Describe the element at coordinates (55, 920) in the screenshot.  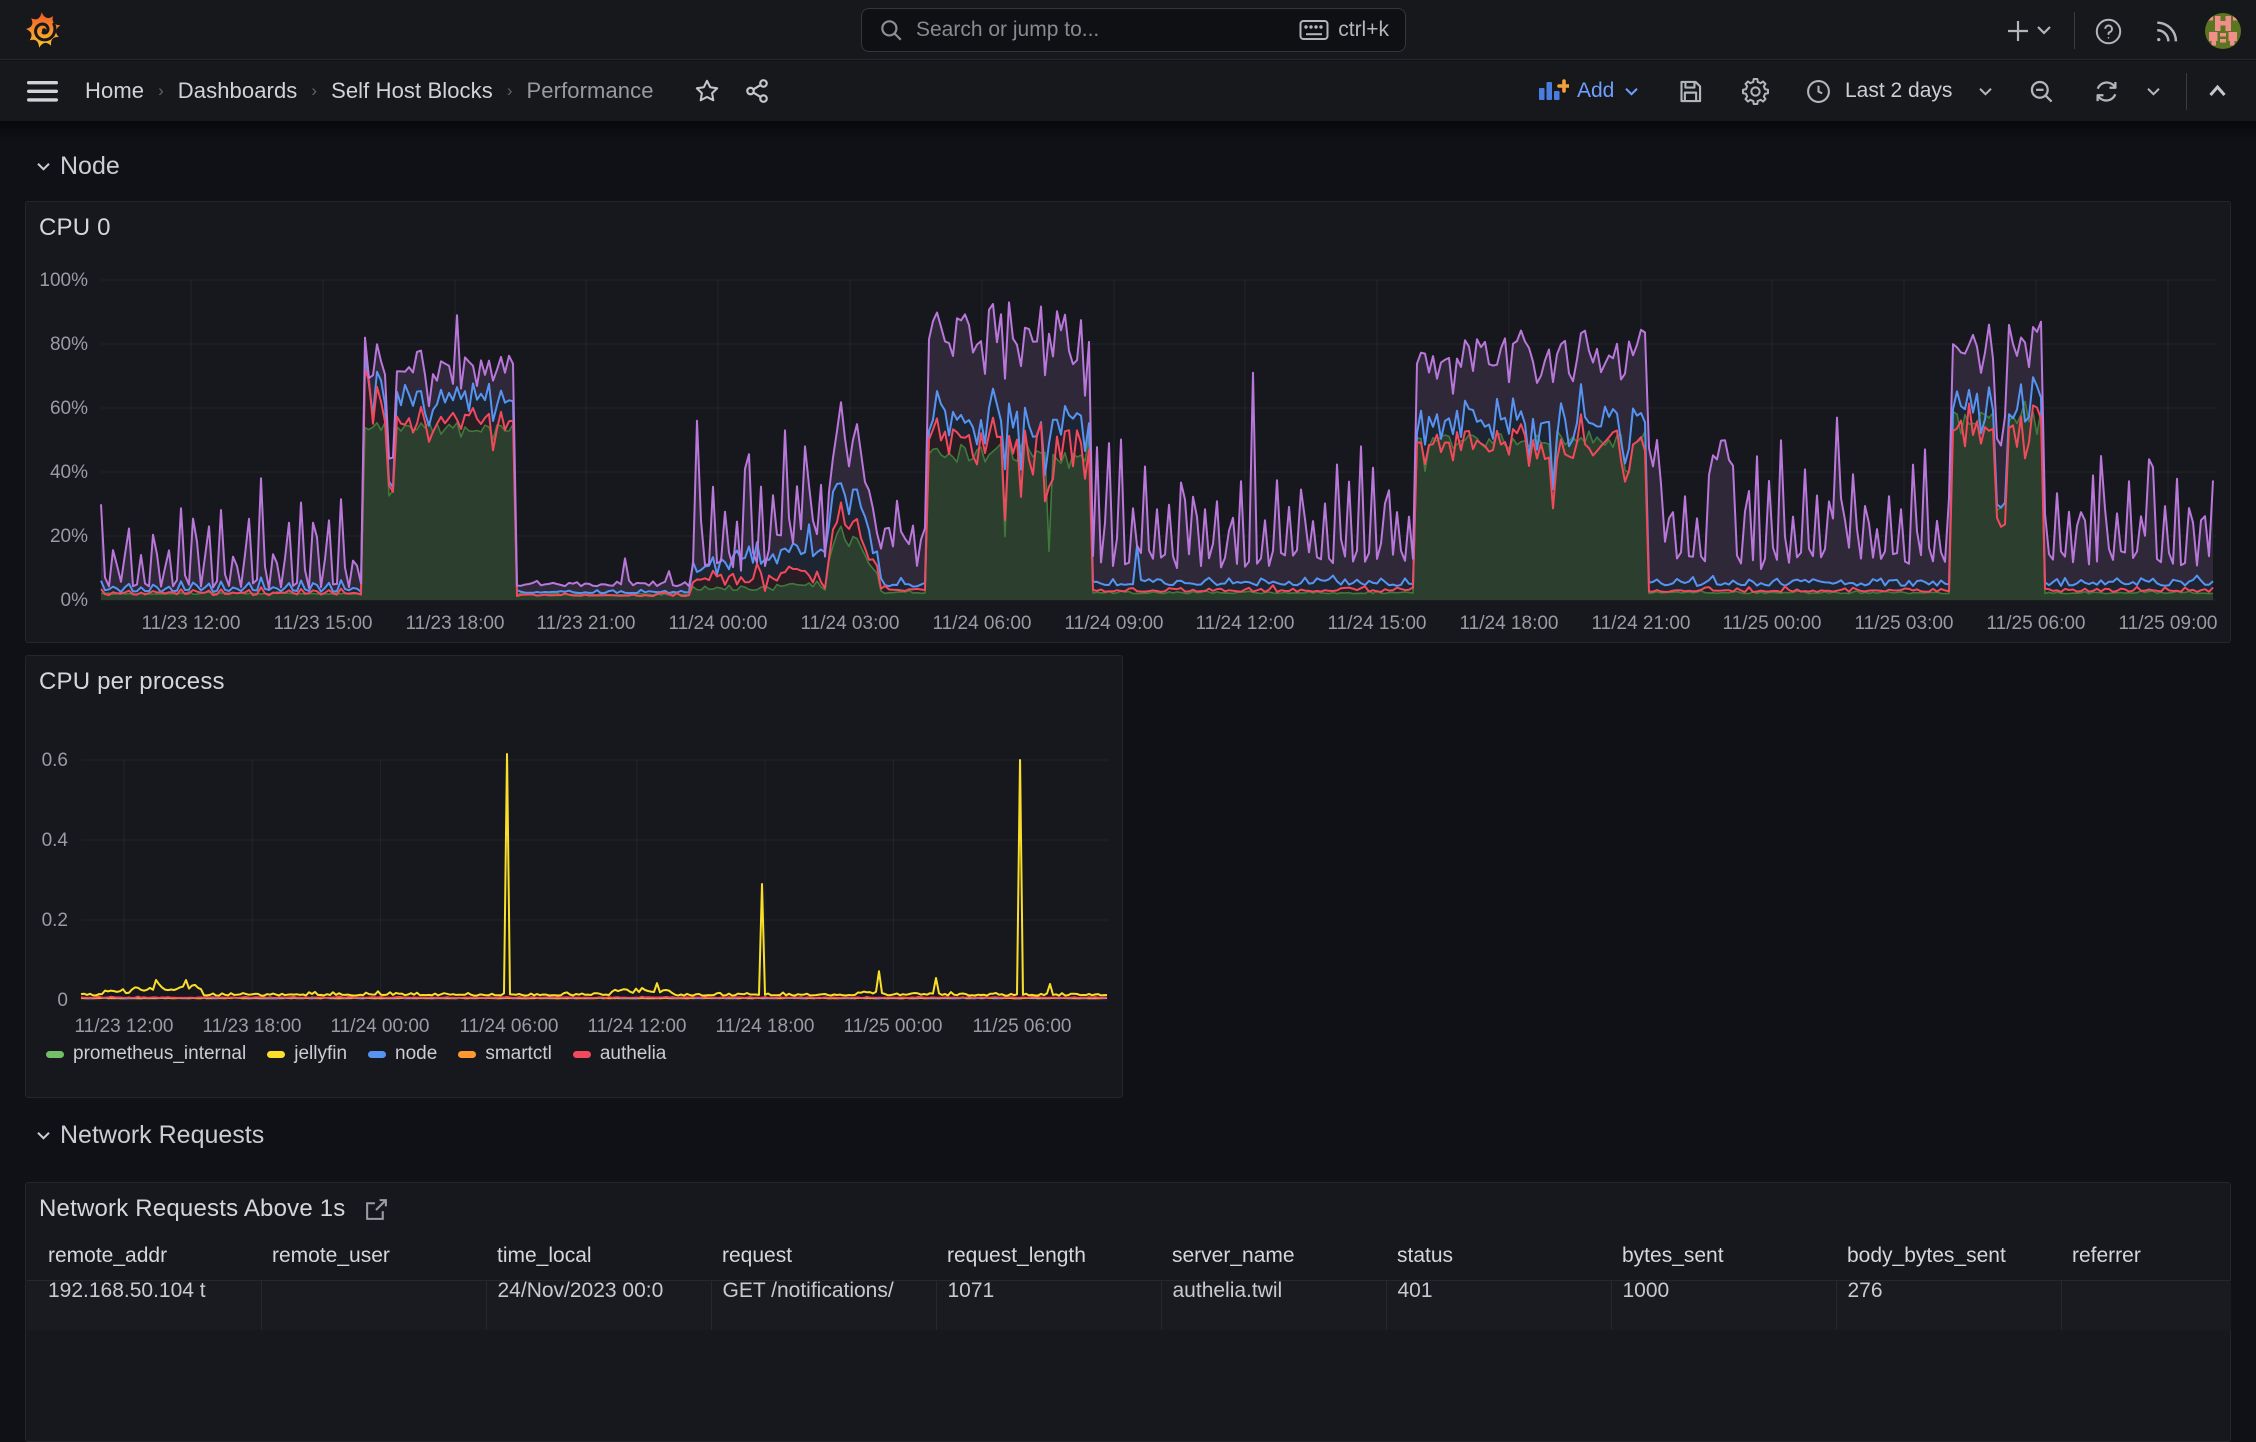
I see `svg-text: 0.2` at that location.